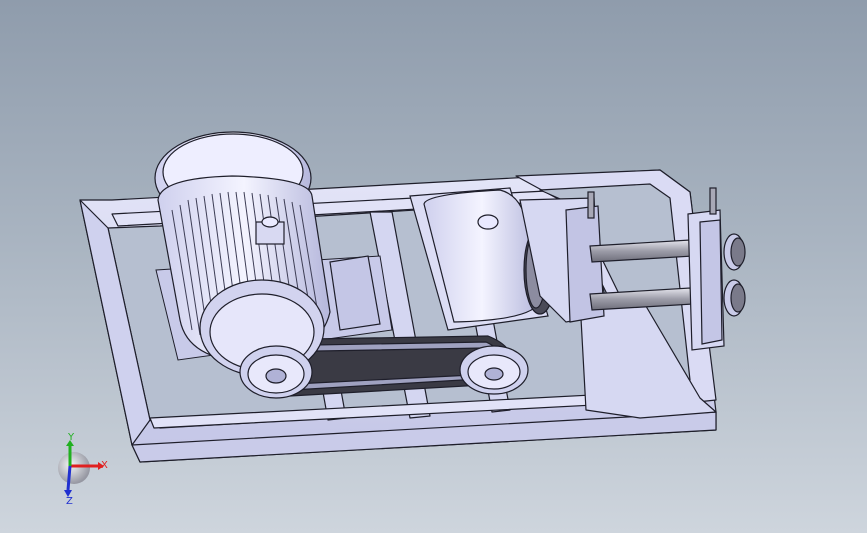 This screenshot has width=867, height=533. Describe the element at coordinates (69, 478) in the screenshot. I see `z-axis-arrow` at that location.